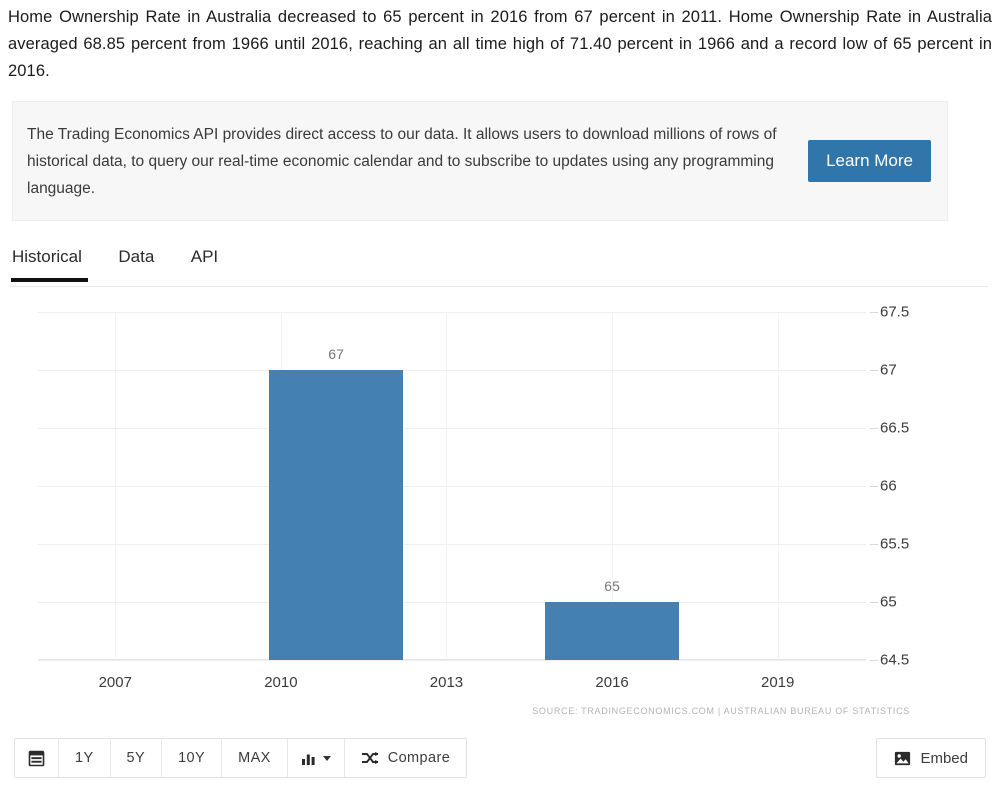 This screenshot has height=802, width=1000. I want to click on x-tick-label: 2016, so click(612, 682).